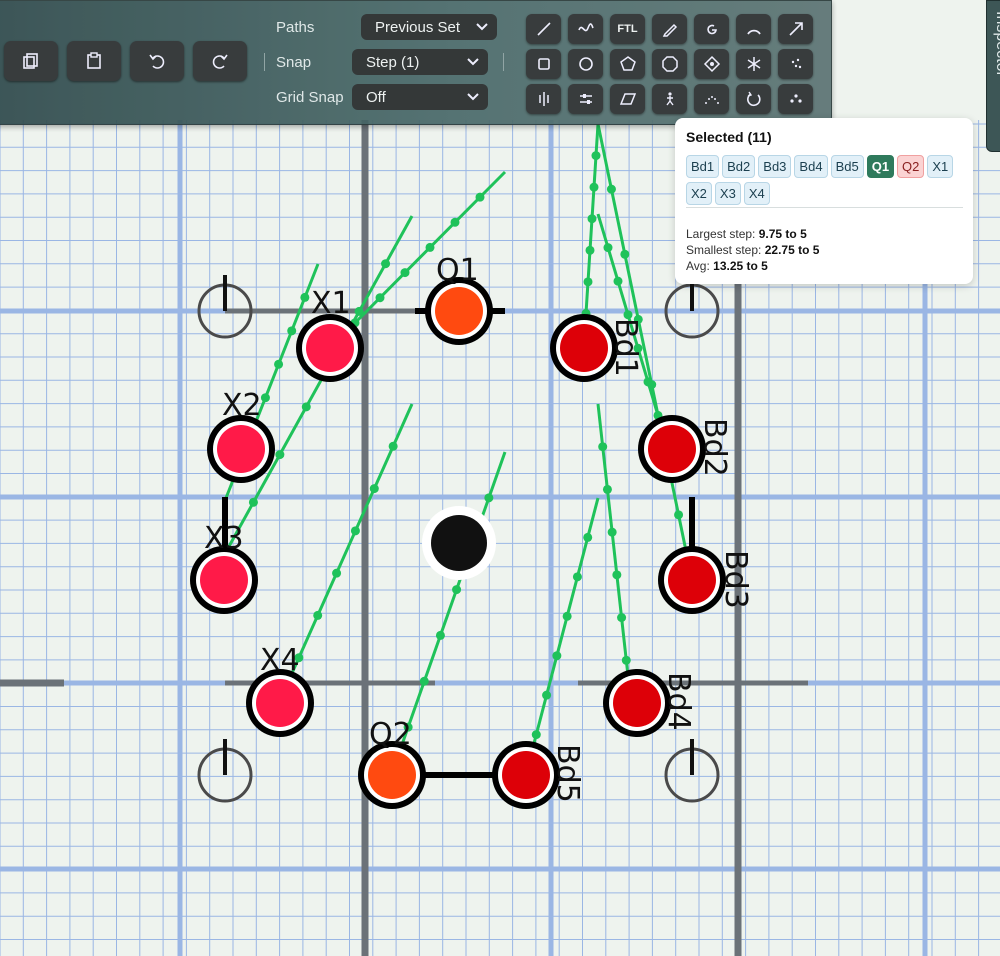 Image resolution: width=1000 pixels, height=956 pixels. What do you see at coordinates (753, 32) in the screenshot?
I see `arc-icon` at bounding box center [753, 32].